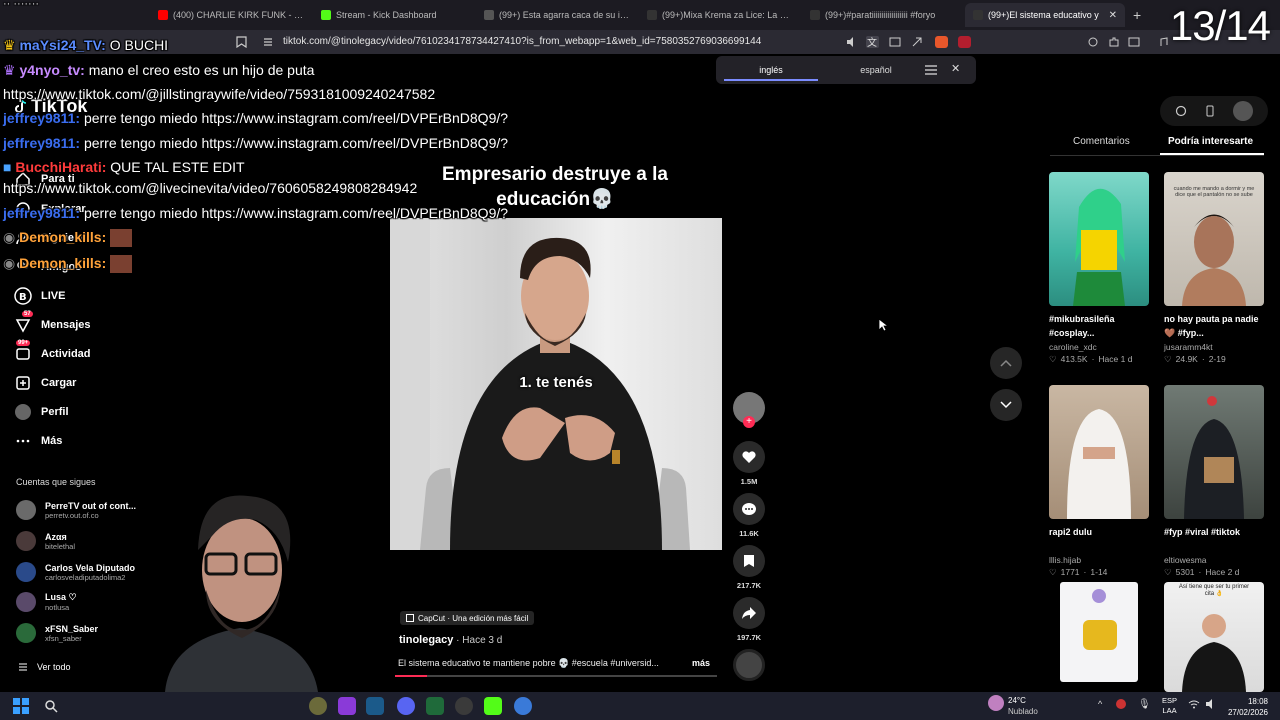 Image resolution: width=1280 pixels, height=720 pixels. I want to click on recommended-video-card: Así tiene que ser tu primer cita 👌, so click(1214, 637).